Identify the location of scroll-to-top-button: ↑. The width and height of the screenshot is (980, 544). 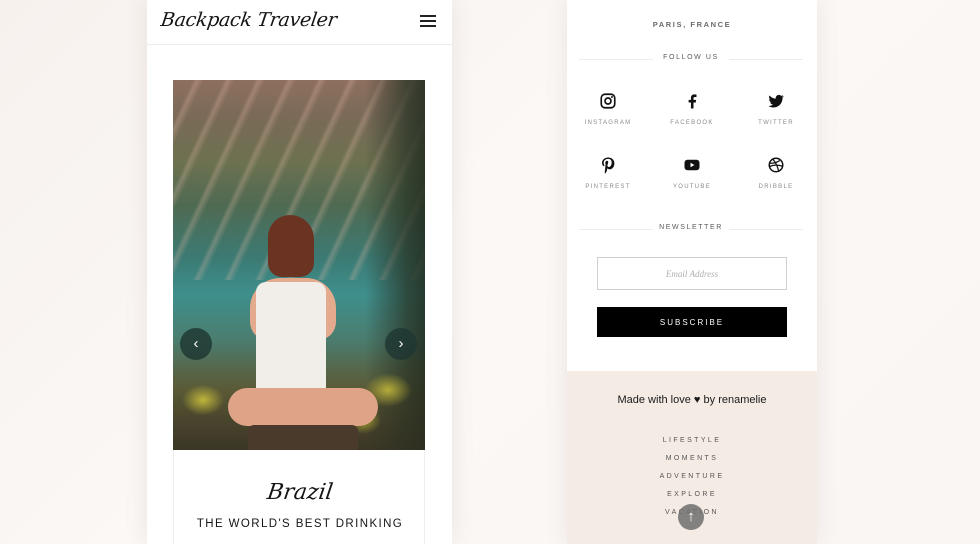
(691, 517).